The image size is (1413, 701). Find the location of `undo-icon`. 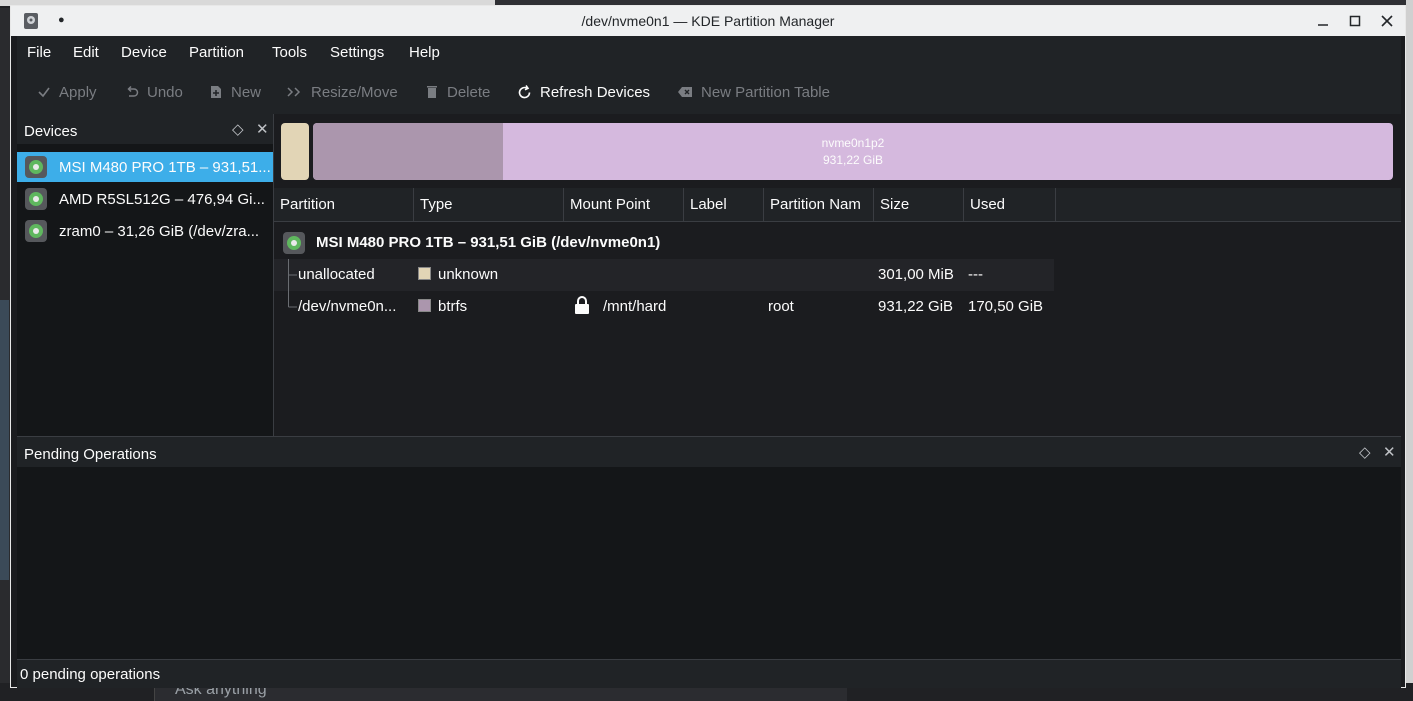

undo-icon is located at coordinates (133, 91).